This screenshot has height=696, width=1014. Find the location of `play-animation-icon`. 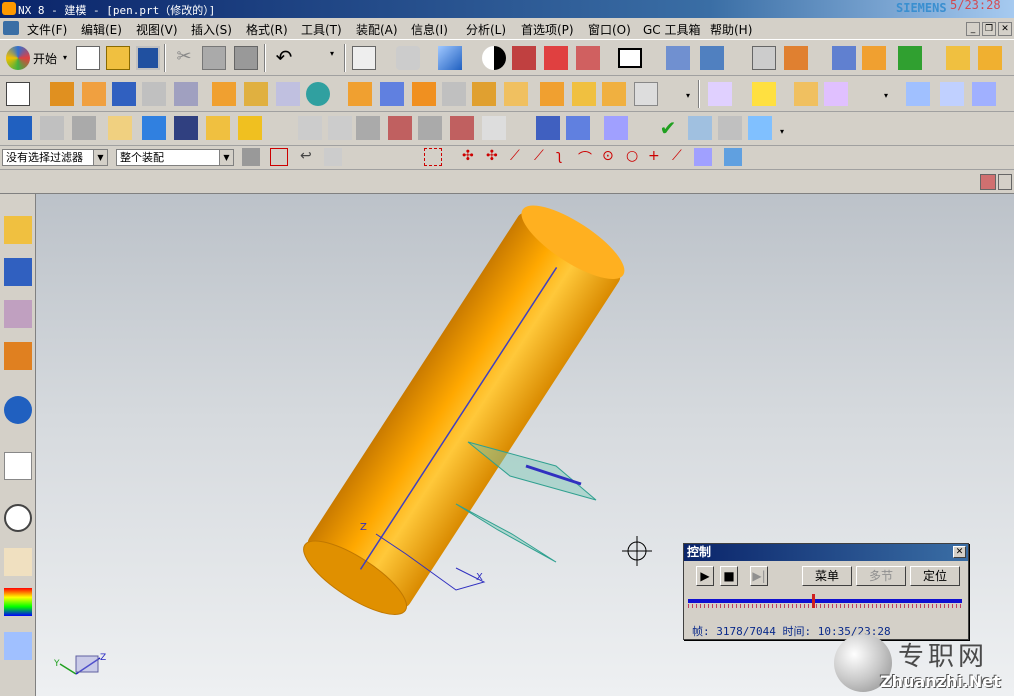

play-animation-icon is located at coordinates (910, 58).